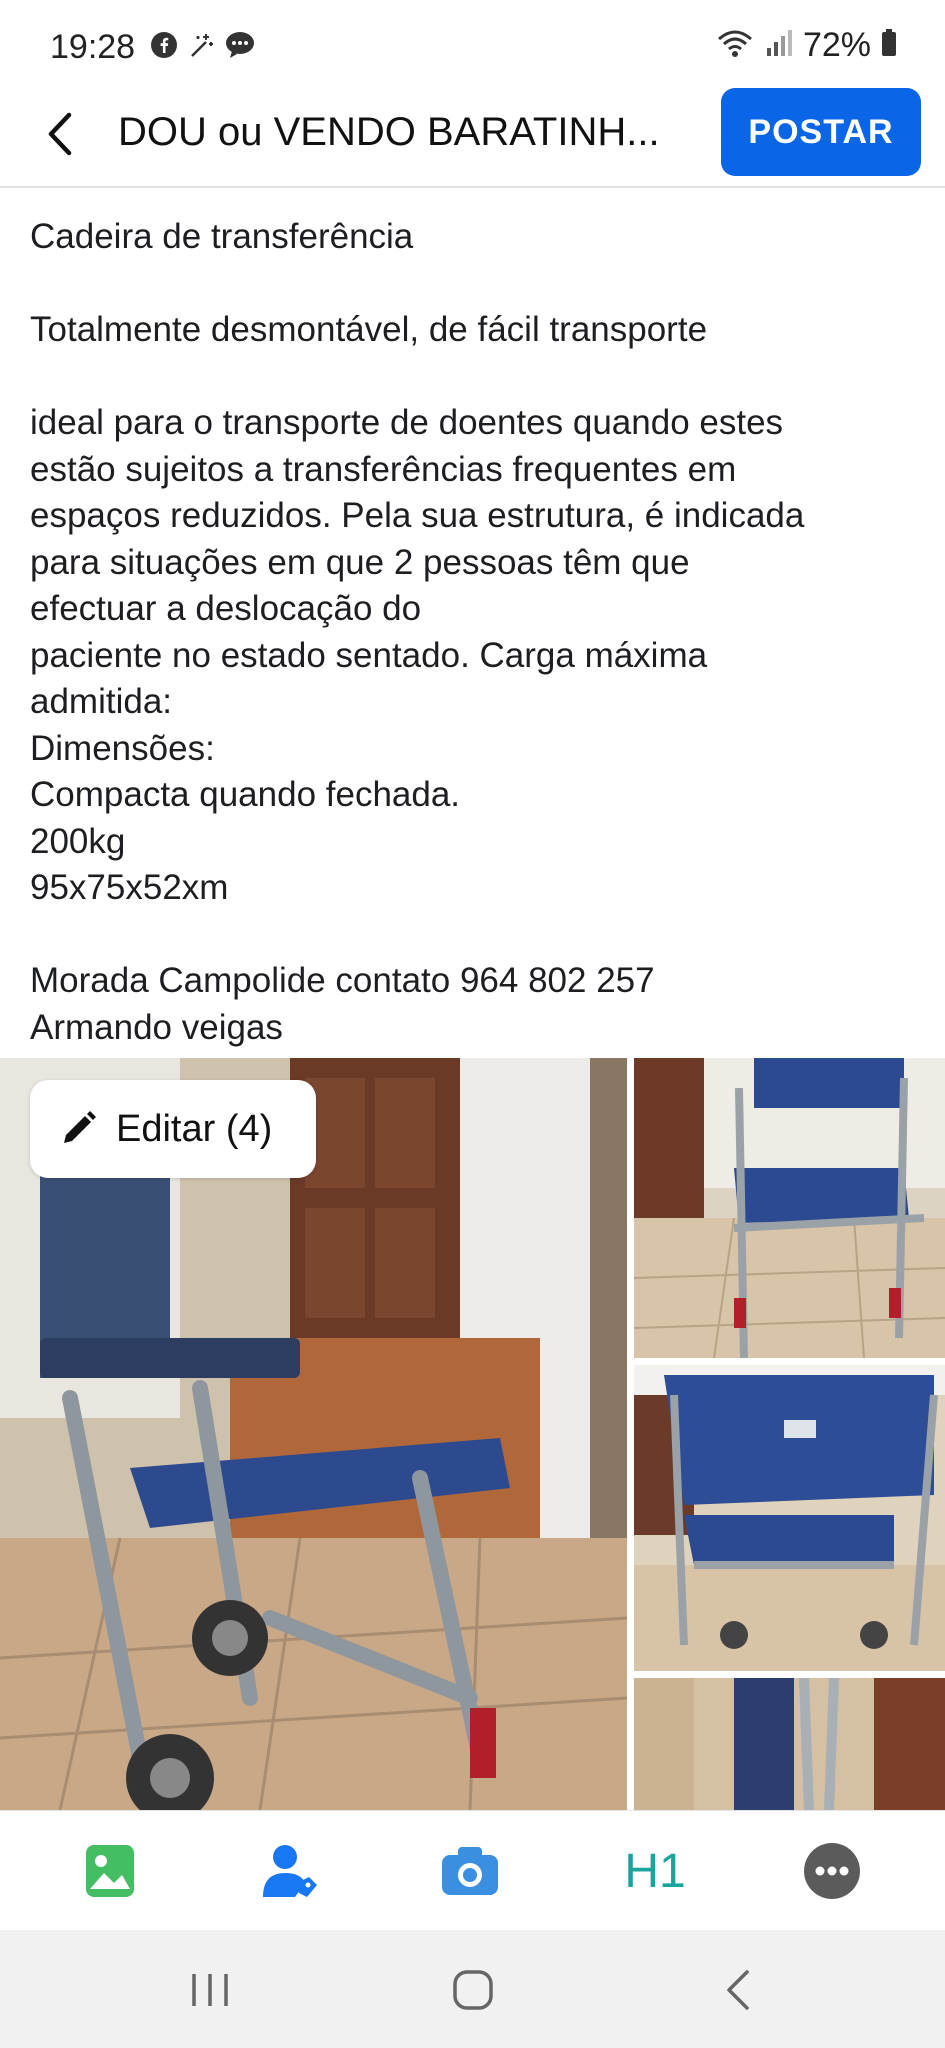  I want to click on system-back-button, so click(738, 1990).